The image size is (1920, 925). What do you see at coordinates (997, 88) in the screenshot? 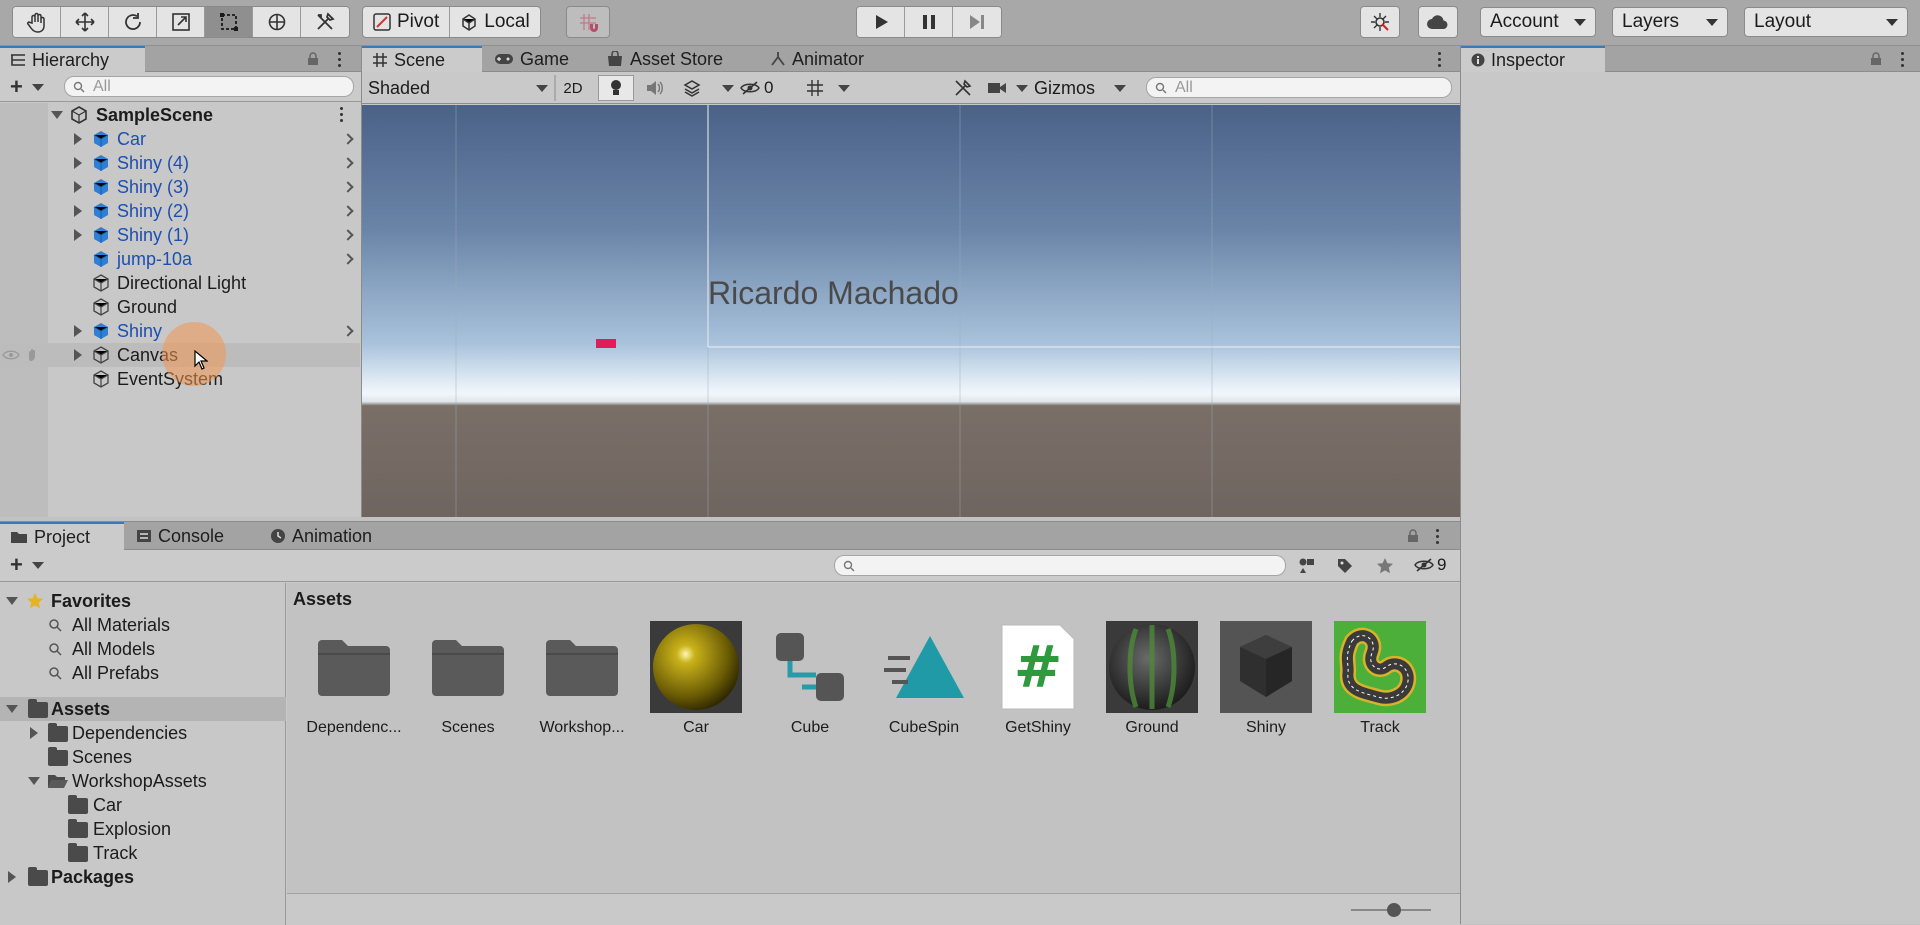
I see `camera-button` at bounding box center [997, 88].